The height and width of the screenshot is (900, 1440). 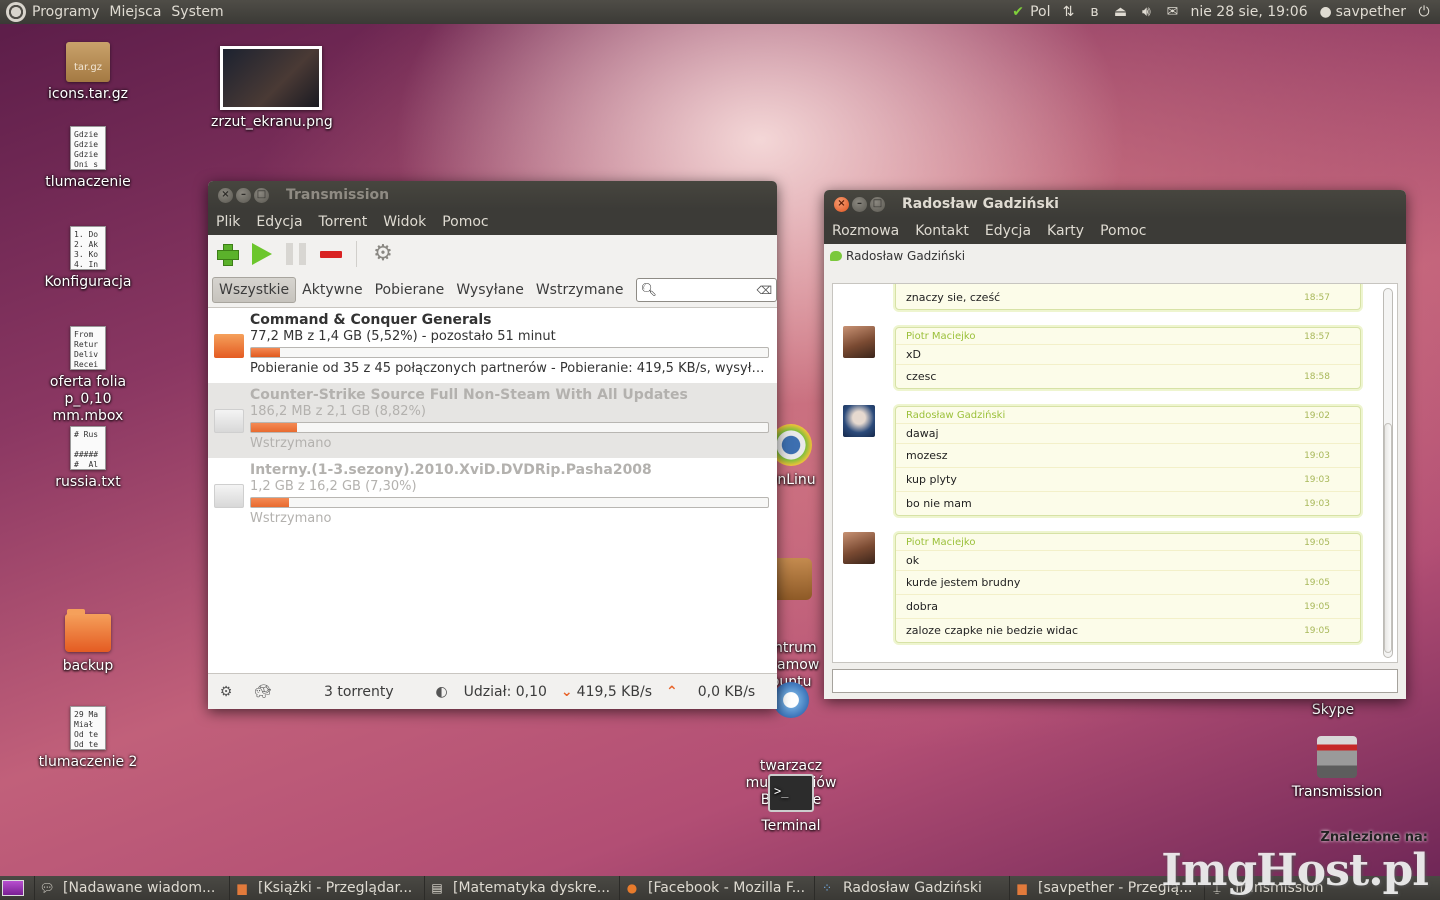 I want to click on checkmark-icon: ✔, so click(x=1018, y=12).